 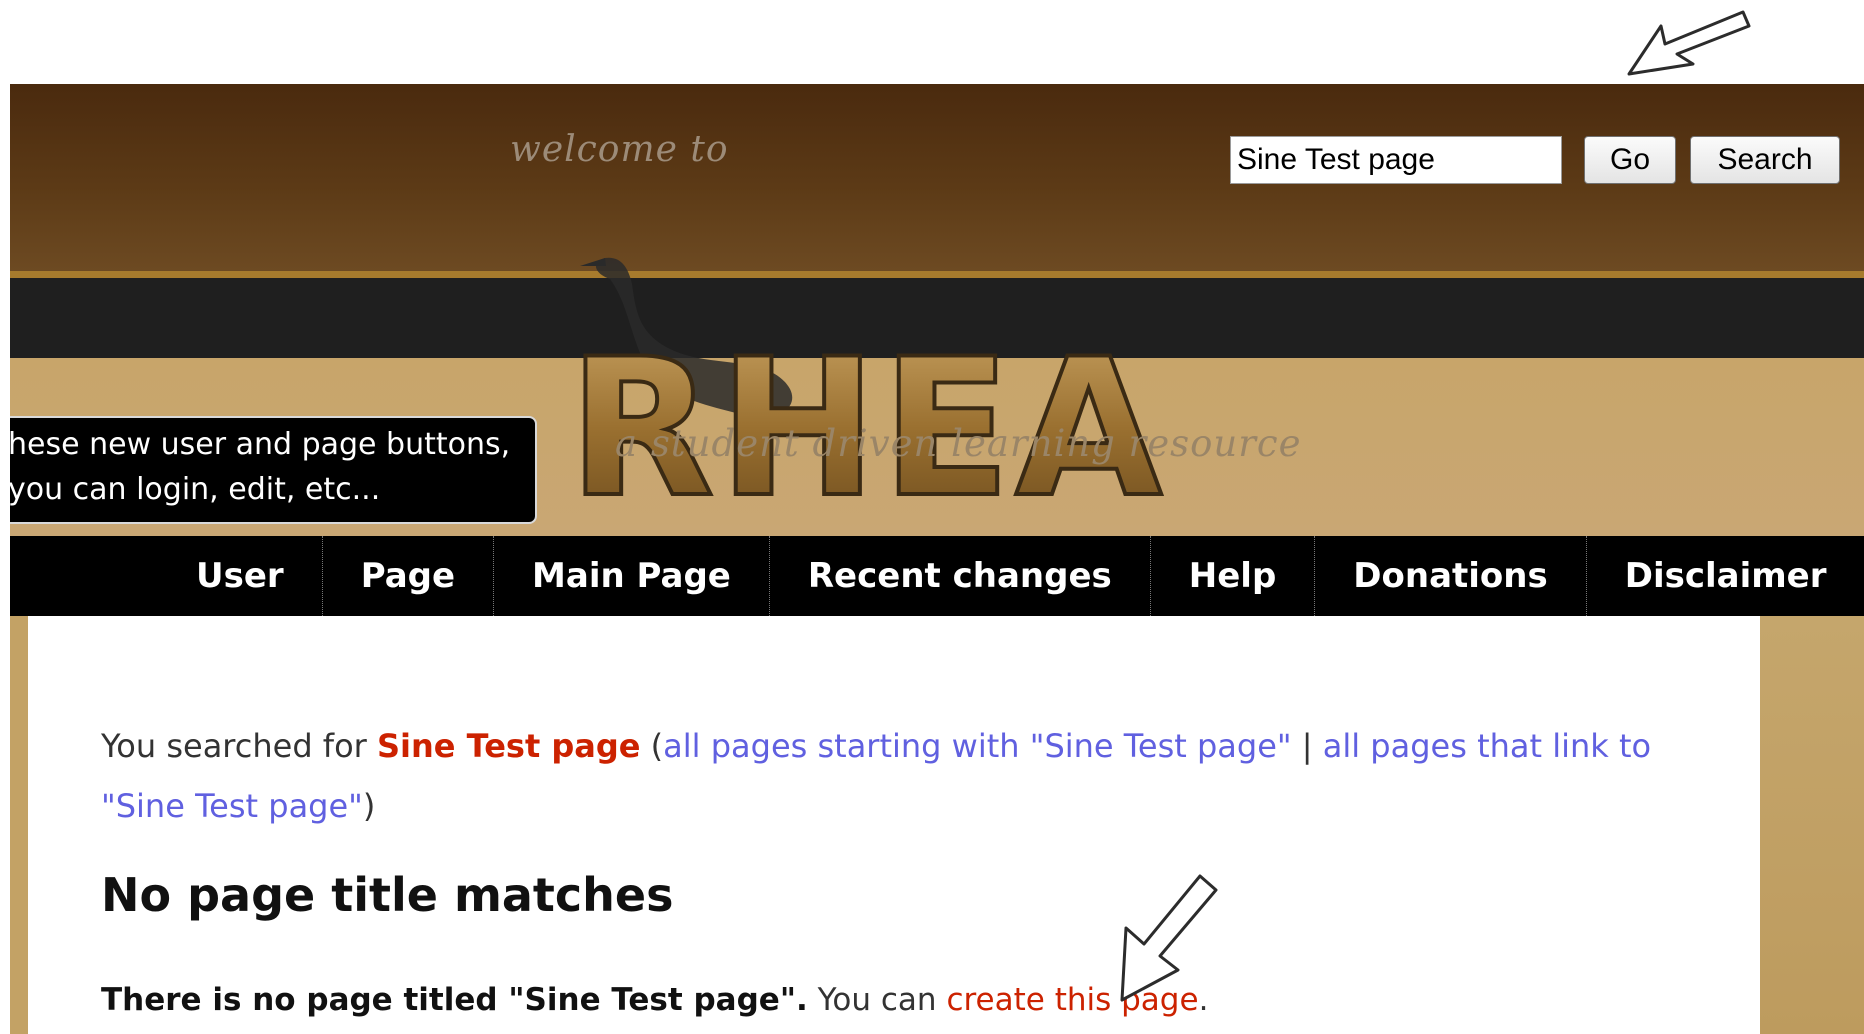 What do you see at coordinates (958, 443) in the screenshot?
I see `tagline: a student driven learning resource` at bounding box center [958, 443].